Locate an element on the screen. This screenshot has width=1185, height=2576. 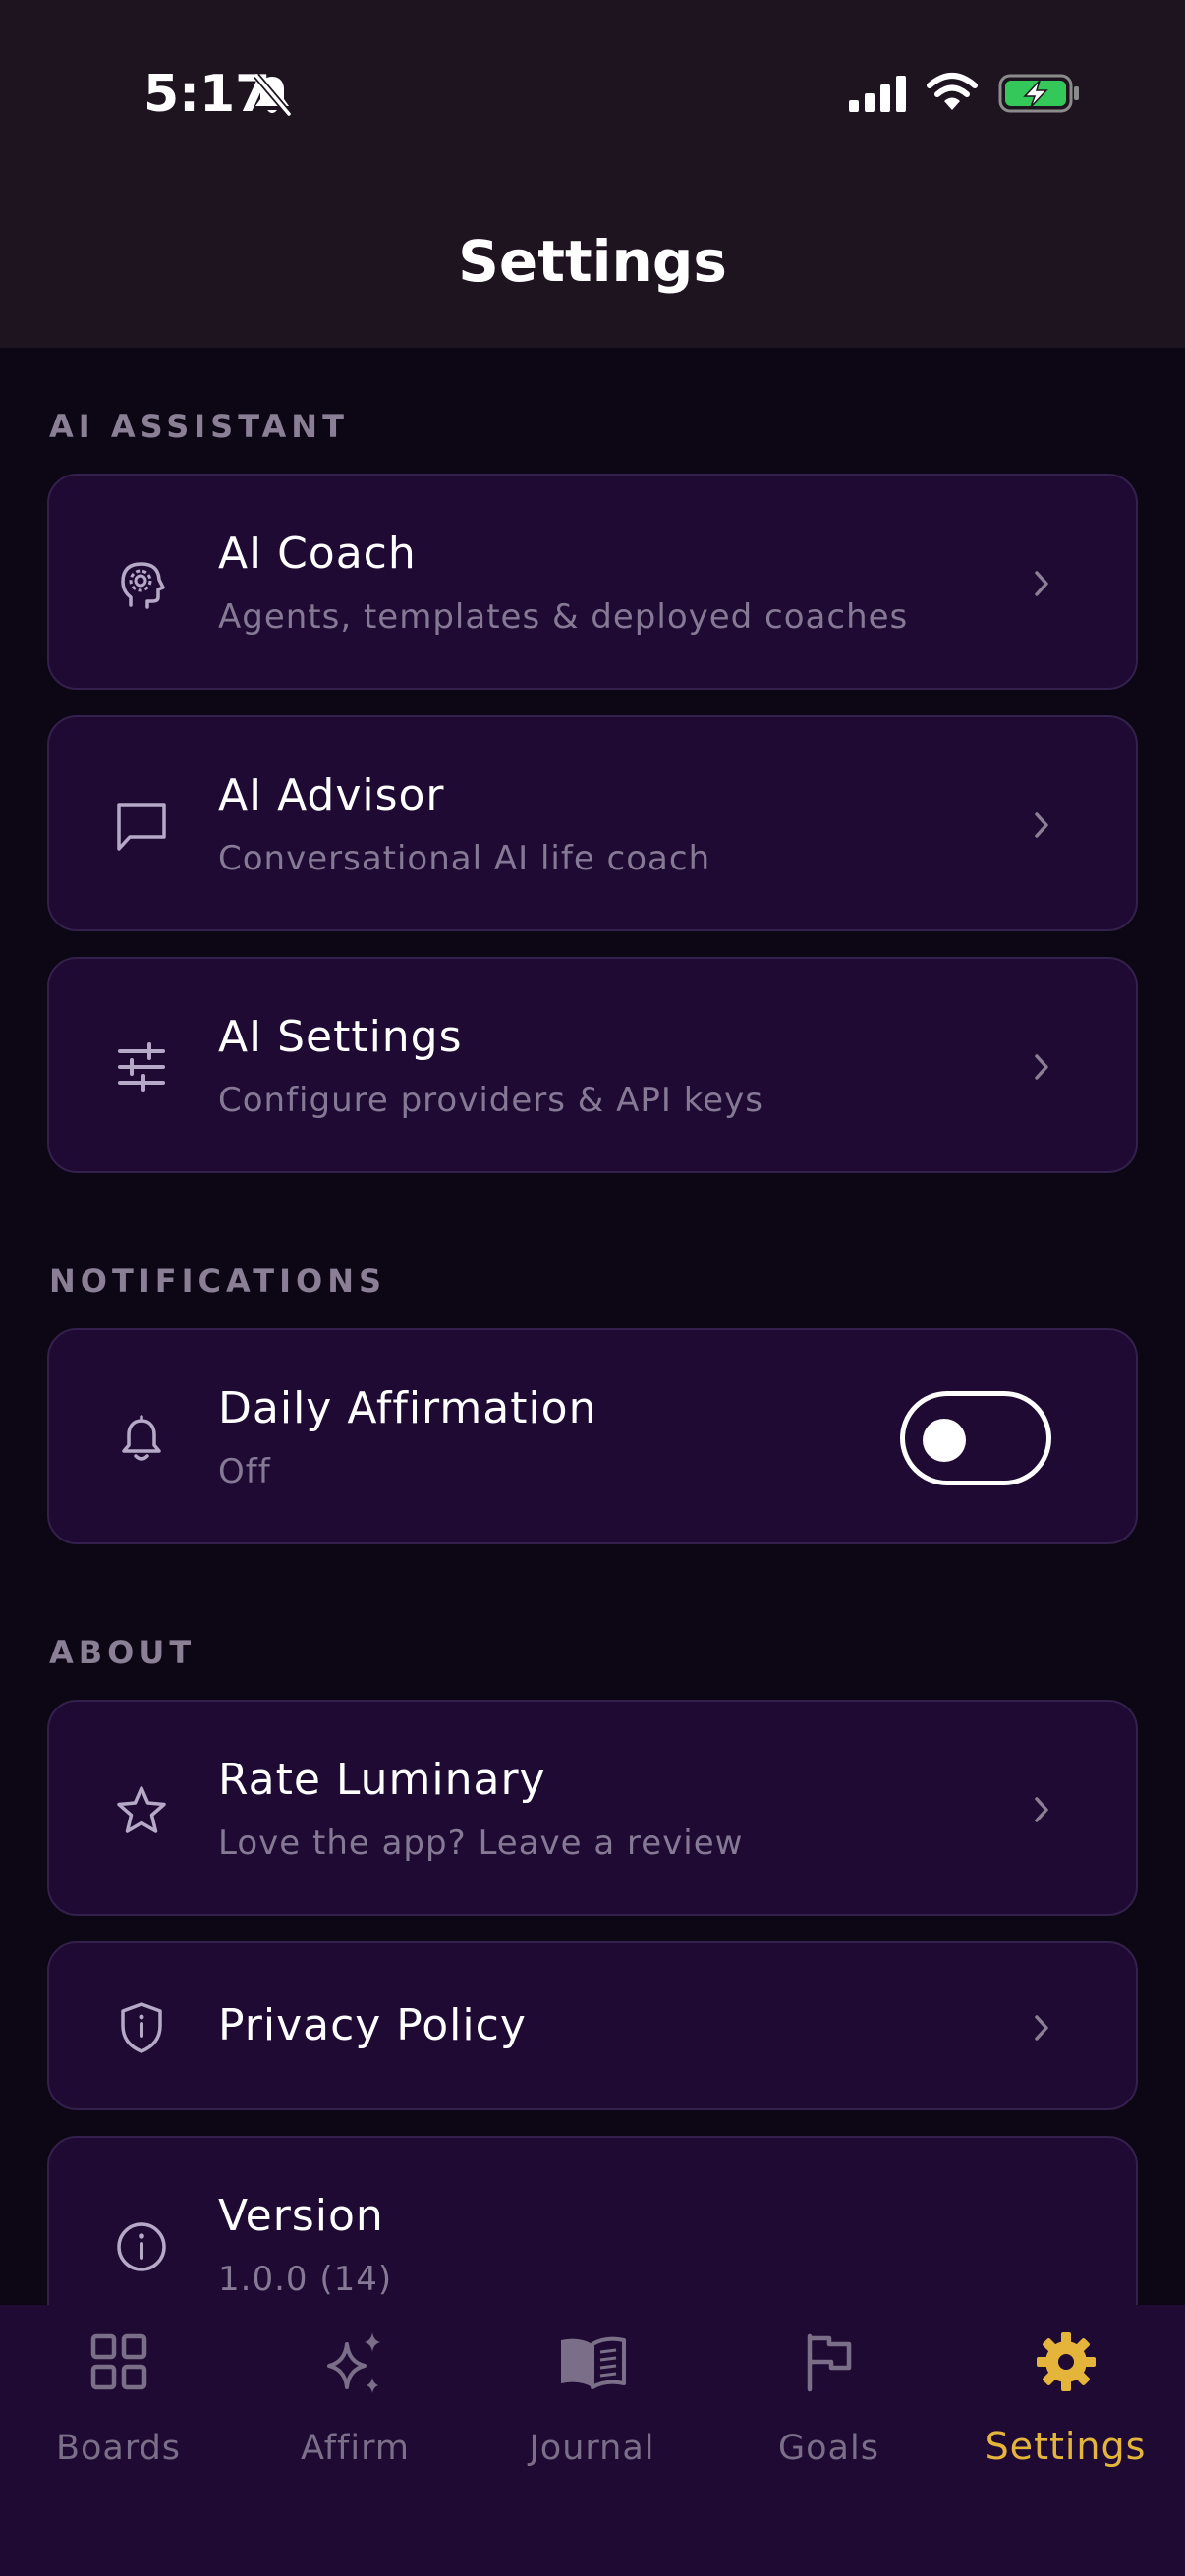
shield-icon is located at coordinates (141, 2027).